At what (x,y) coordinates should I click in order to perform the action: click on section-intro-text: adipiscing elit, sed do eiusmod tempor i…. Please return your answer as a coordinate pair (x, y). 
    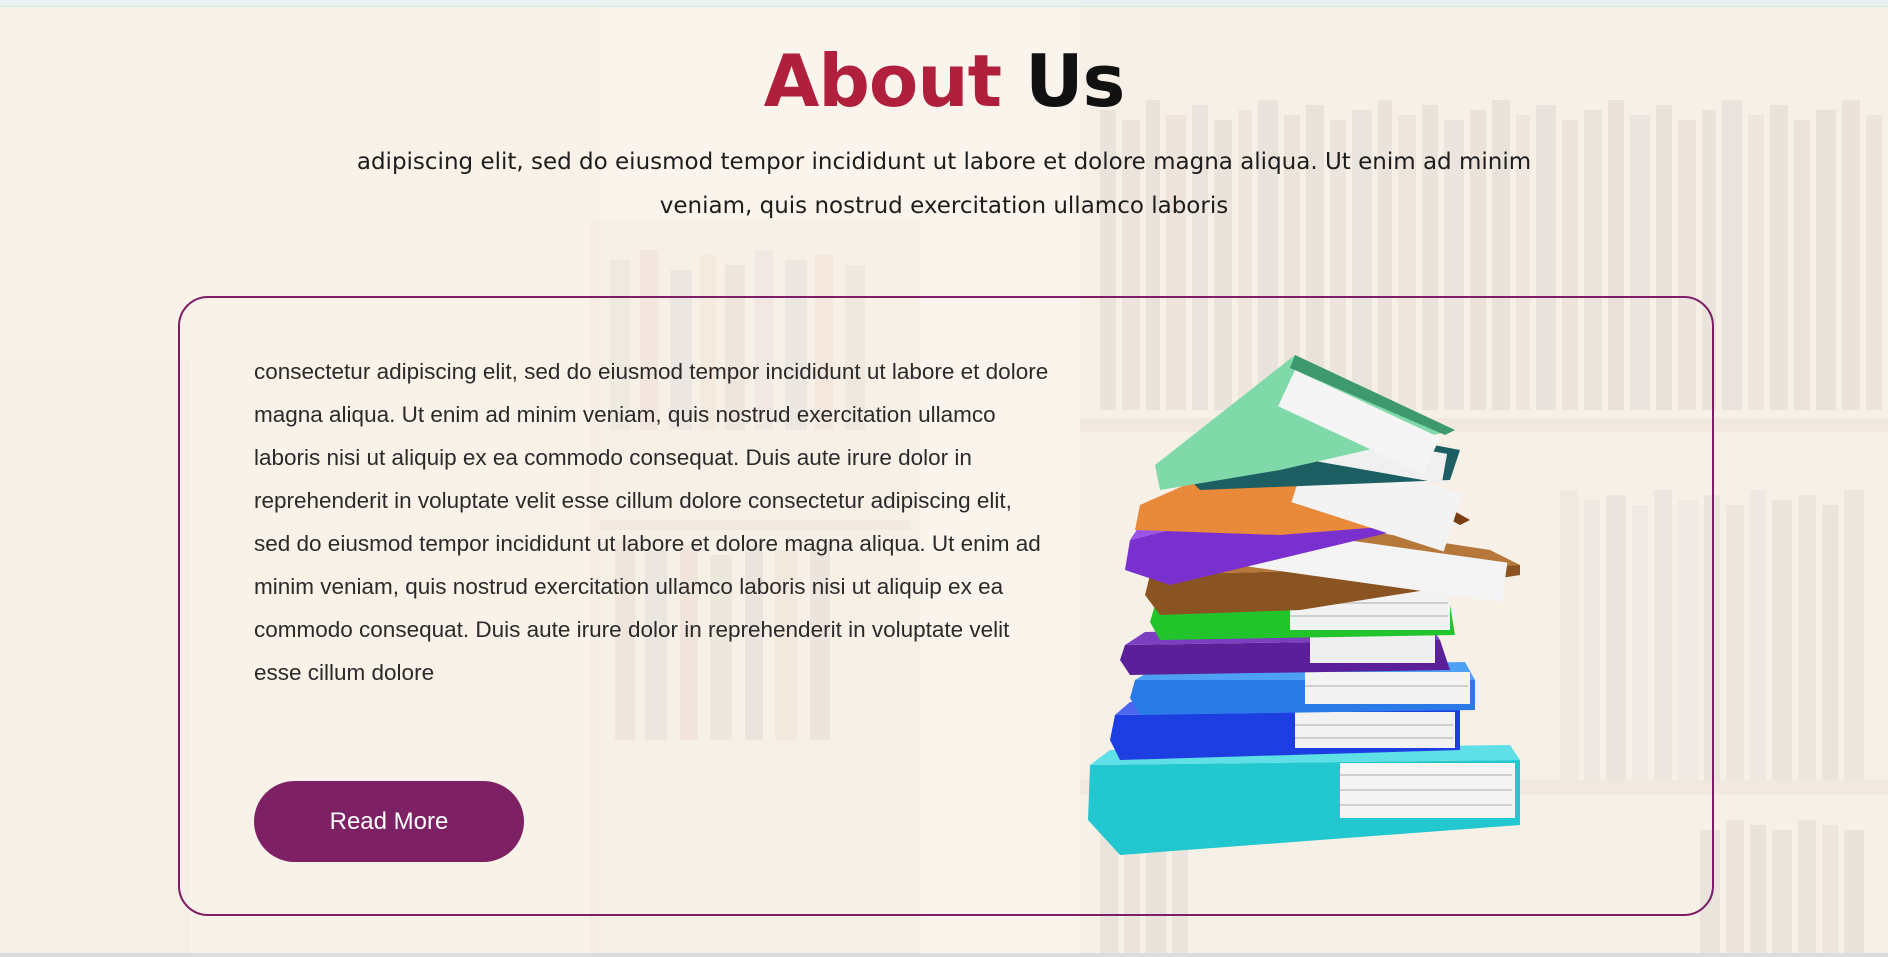
    Looking at the image, I should click on (944, 184).